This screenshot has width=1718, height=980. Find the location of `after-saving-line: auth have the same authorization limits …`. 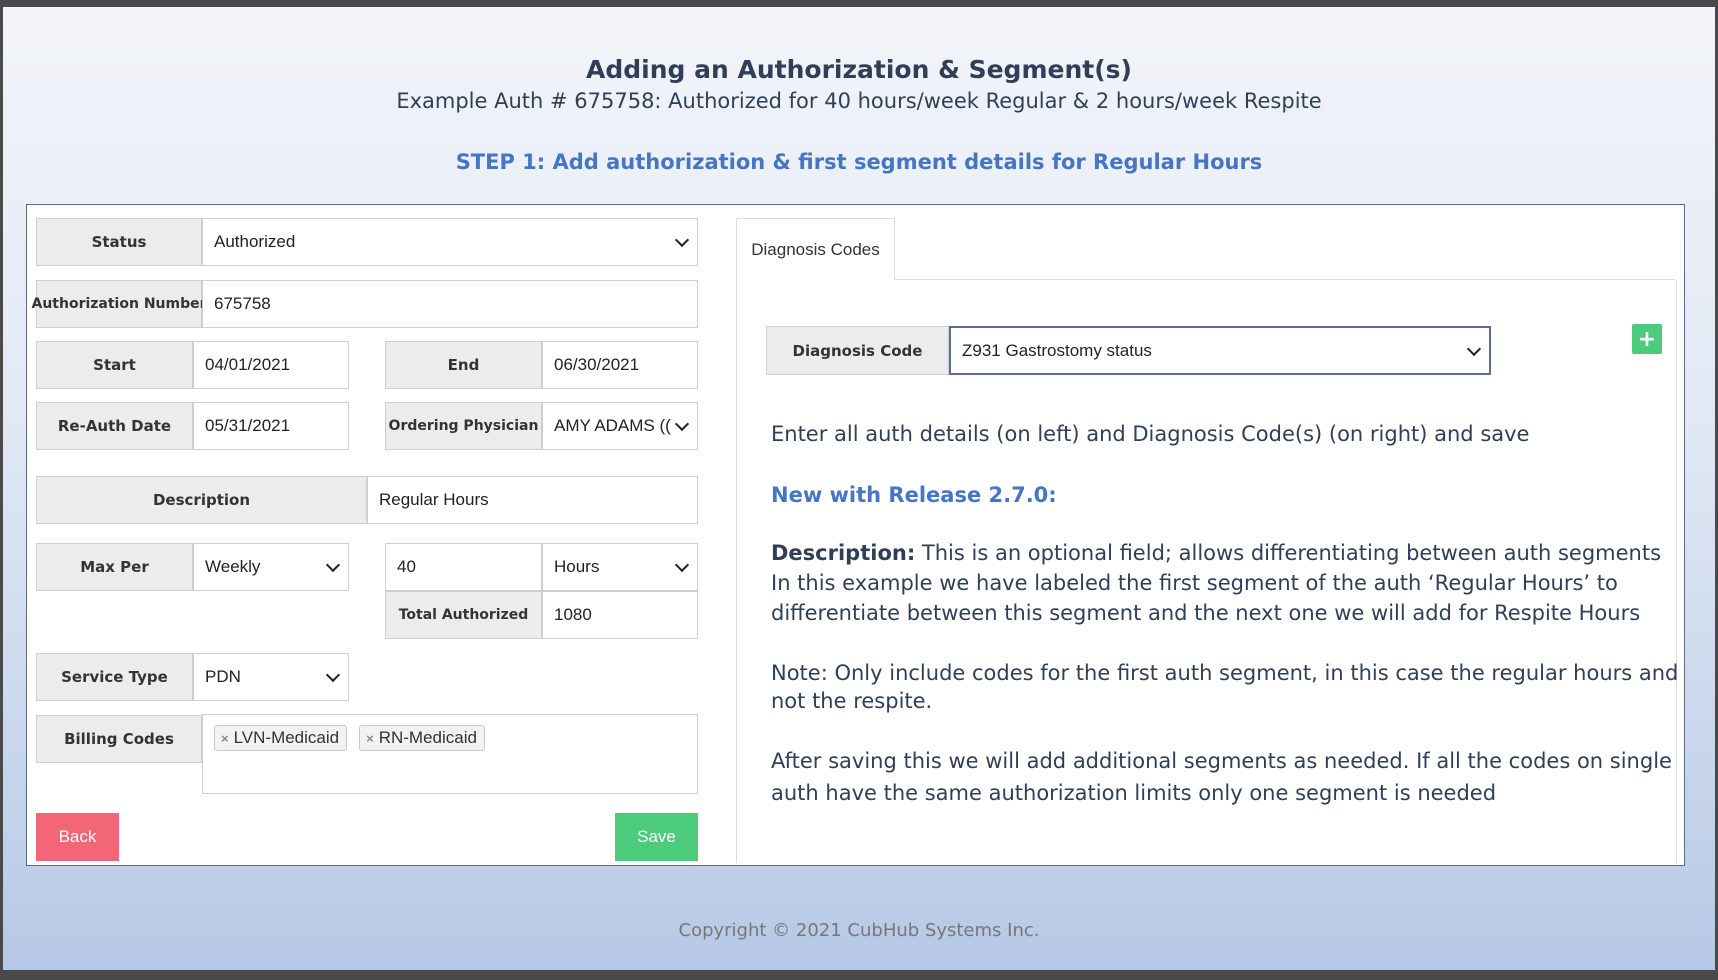

after-saving-line: auth have the same authorization limits … is located at coordinates (1134, 793).